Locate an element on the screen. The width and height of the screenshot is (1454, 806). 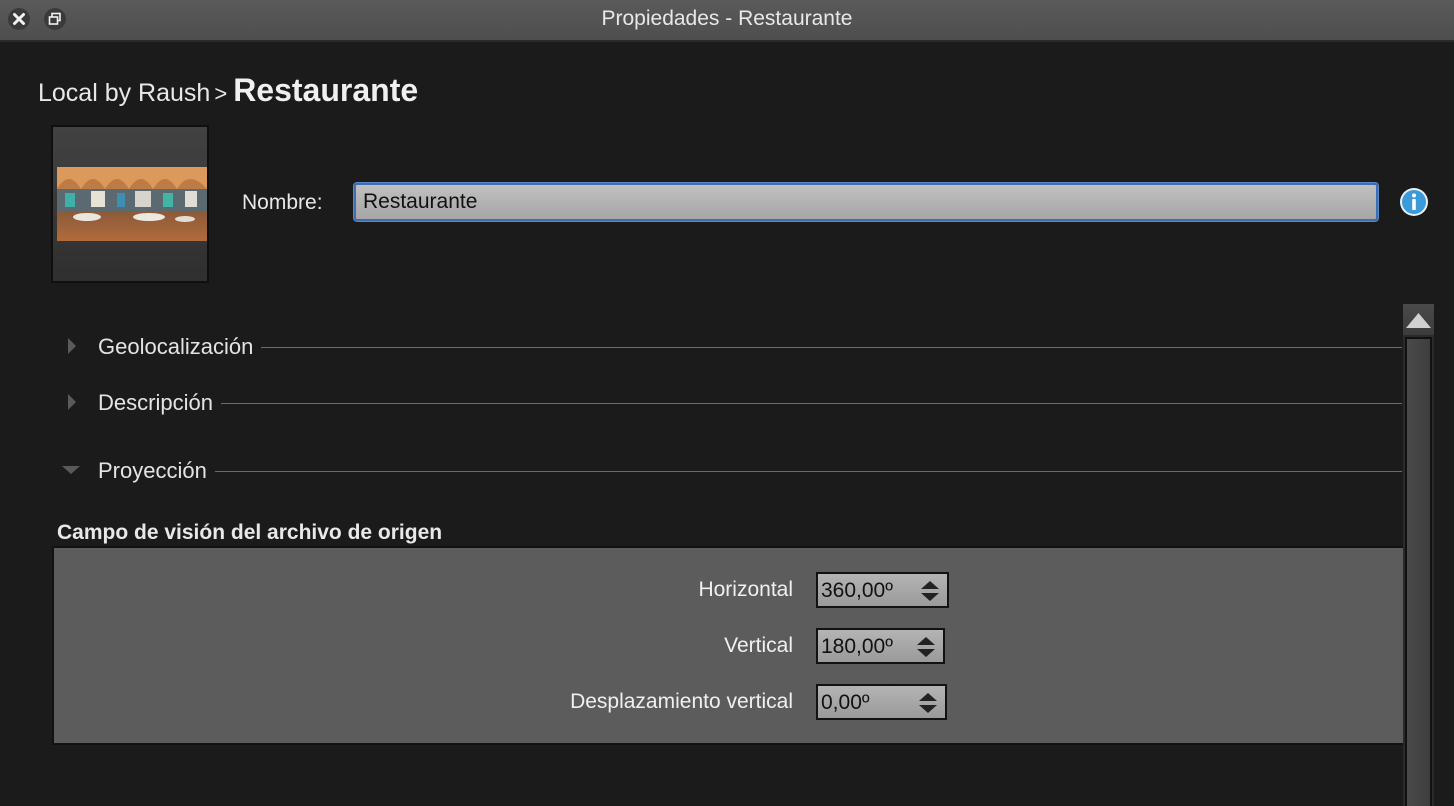
vertical-scrollbar is located at coordinates (1418, 555).